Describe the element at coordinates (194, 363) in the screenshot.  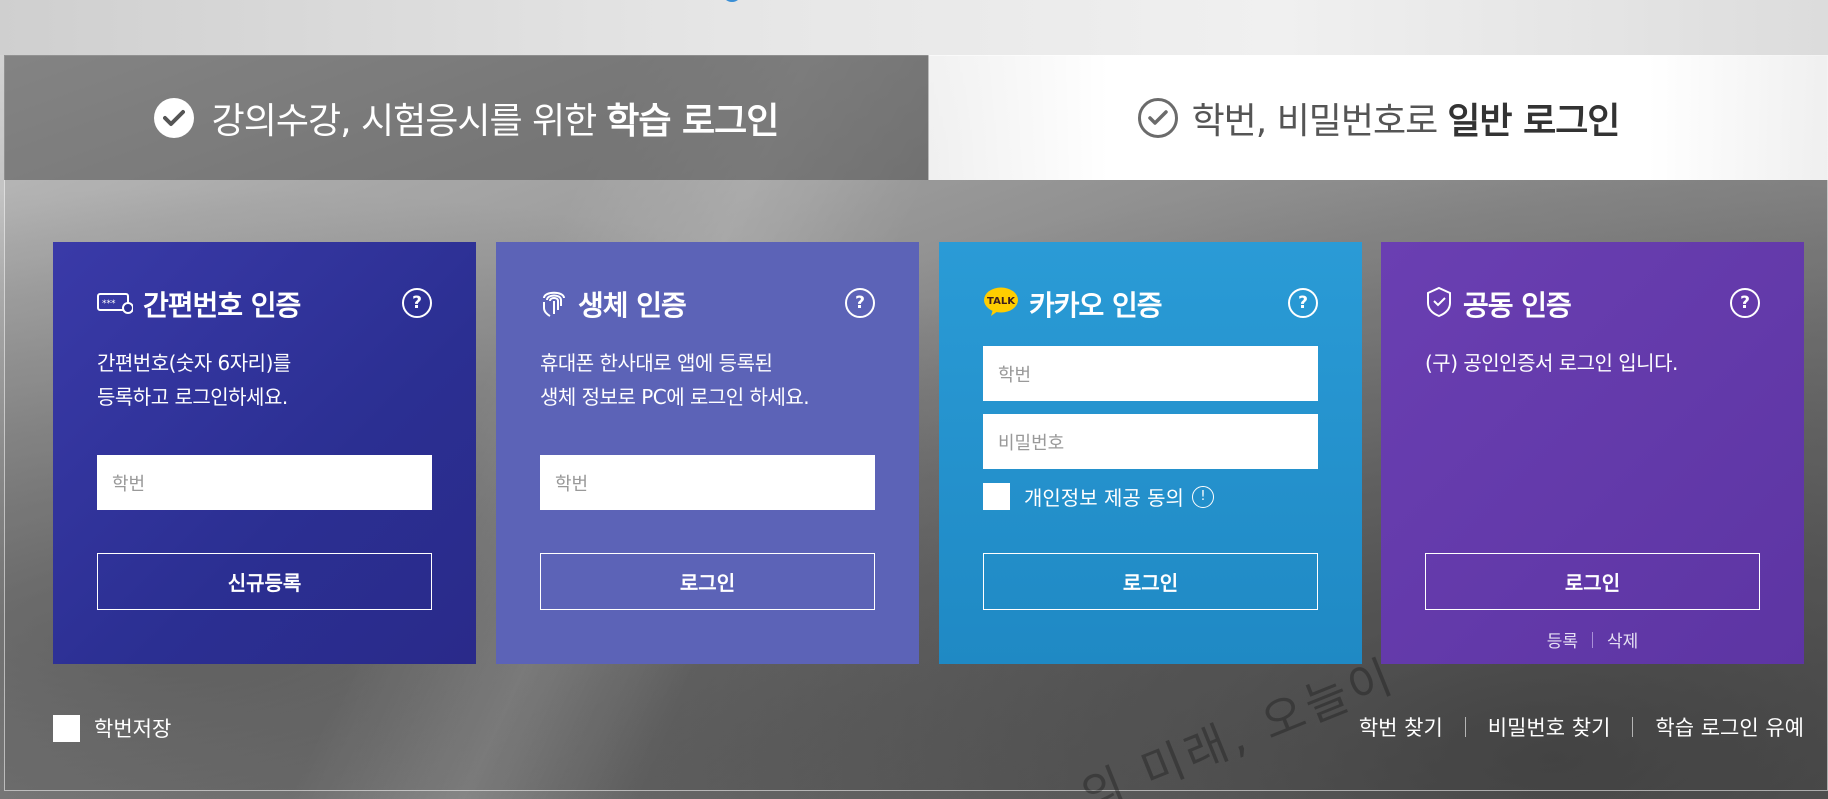
I see `desc-line: 간편번호(숫자 6자리)를` at that location.